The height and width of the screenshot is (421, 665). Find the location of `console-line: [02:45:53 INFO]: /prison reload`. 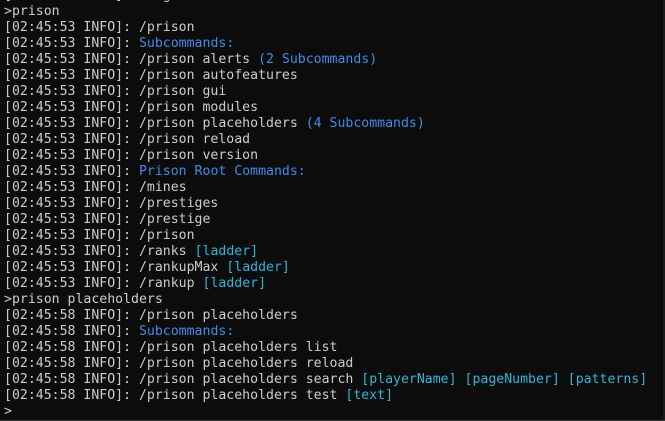

console-line: [02:45:53 INFO]: /prison reload is located at coordinates (325, 140).